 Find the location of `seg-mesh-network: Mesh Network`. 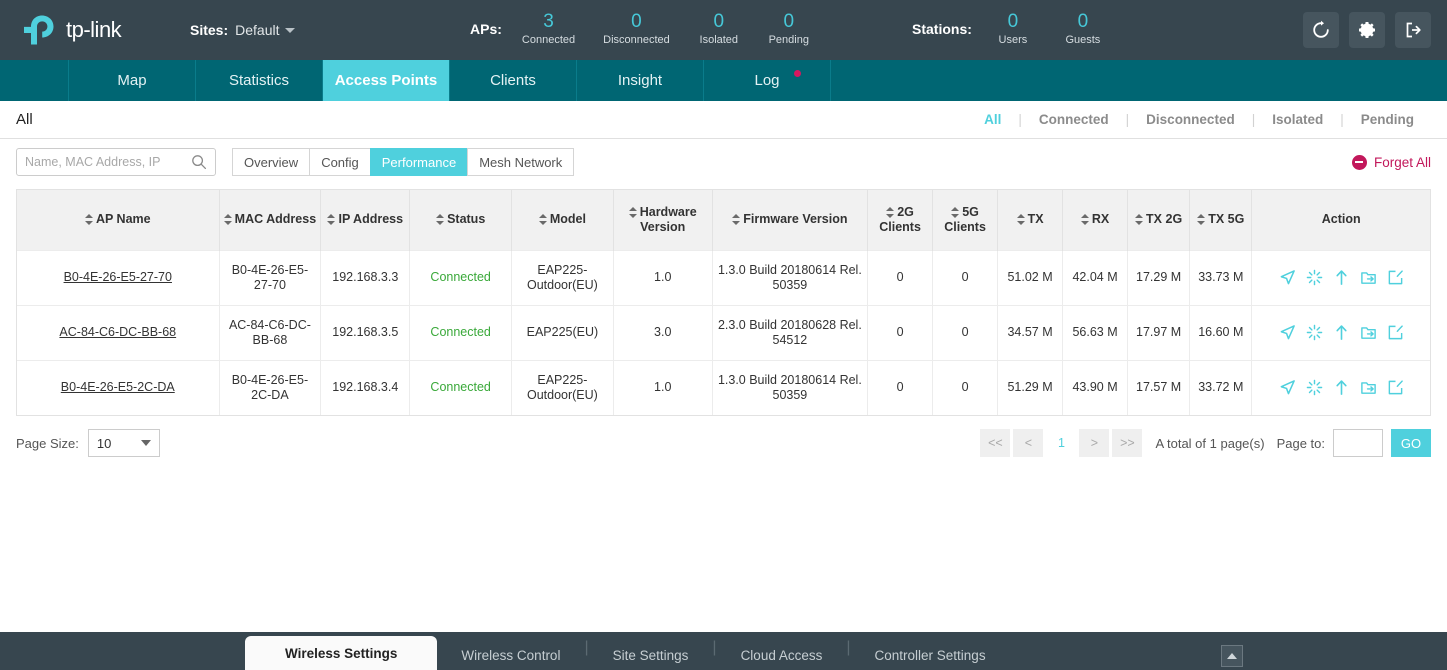

seg-mesh-network: Mesh Network is located at coordinates (521, 162).